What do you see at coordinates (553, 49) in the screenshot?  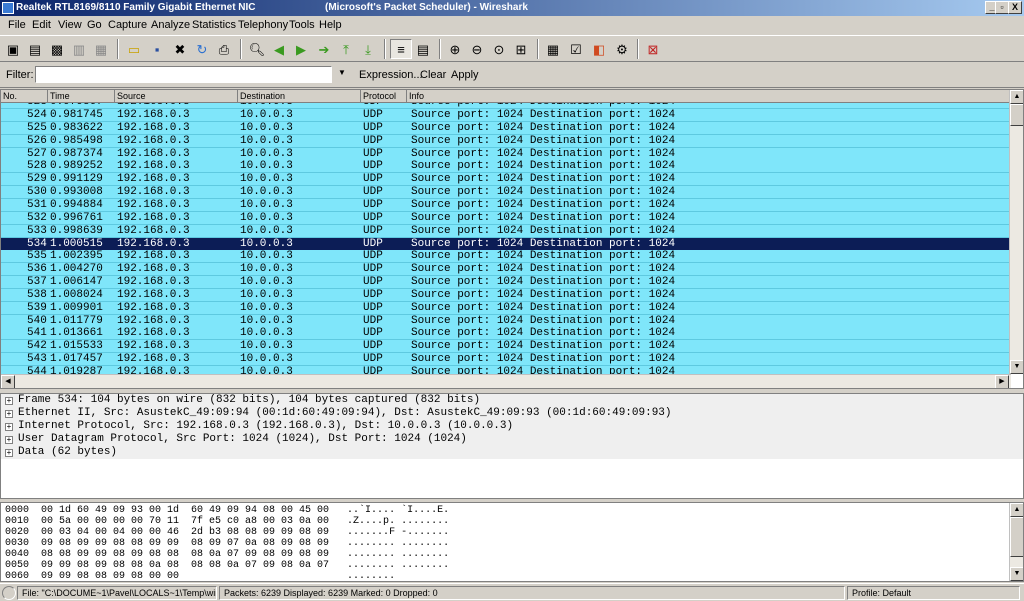 I see `capture-filters-icon: ▦` at bounding box center [553, 49].